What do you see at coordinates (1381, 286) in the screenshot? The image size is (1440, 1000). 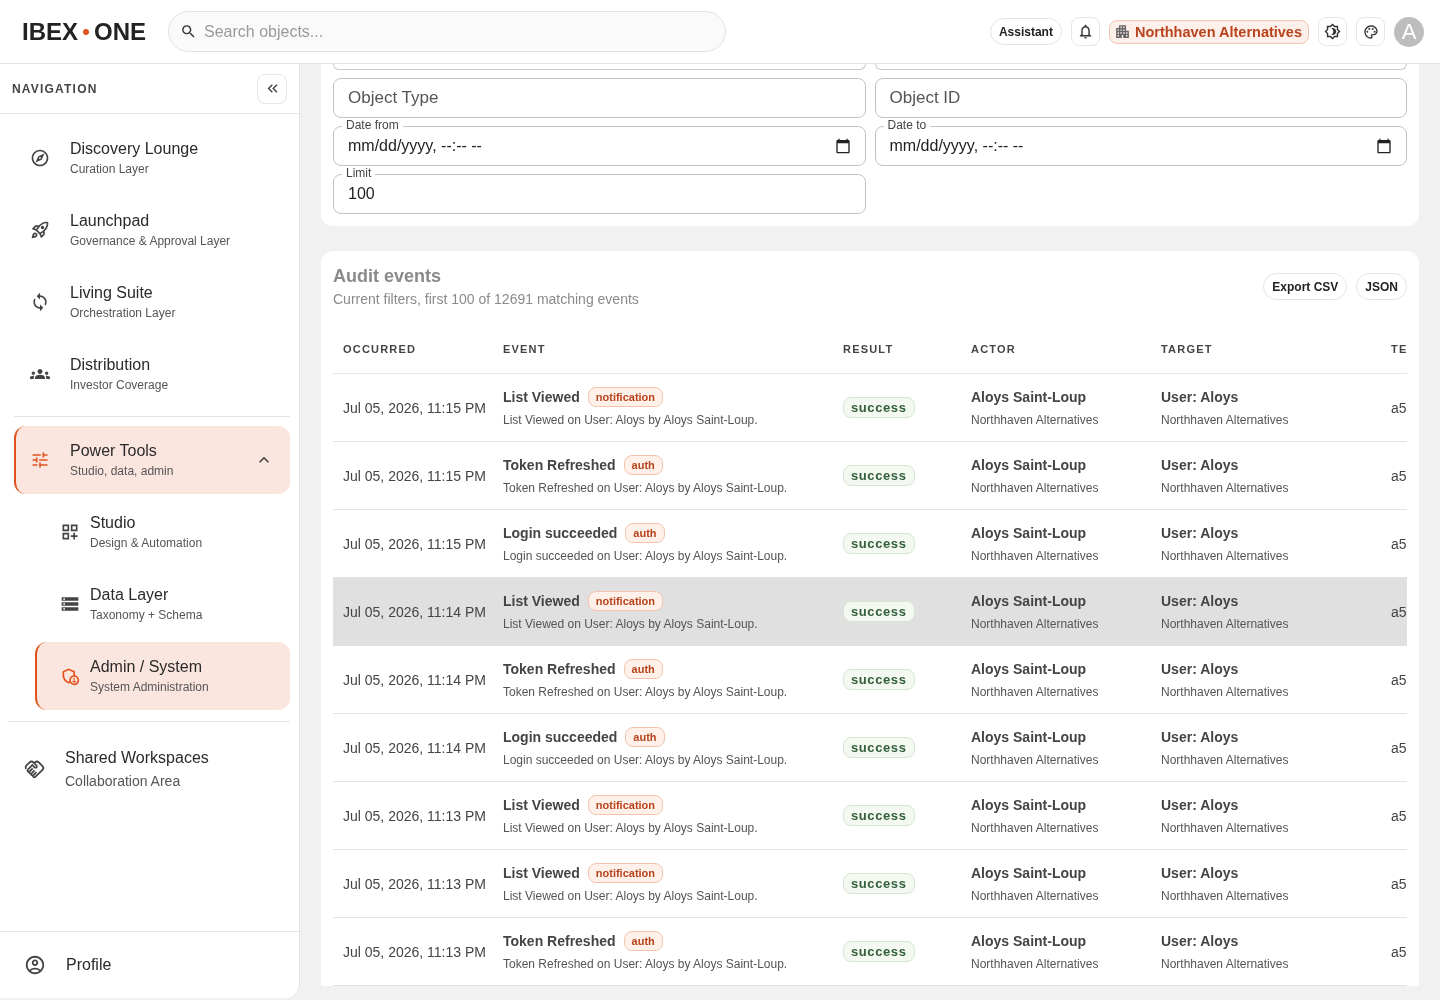 I see `export-button: JSON` at bounding box center [1381, 286].